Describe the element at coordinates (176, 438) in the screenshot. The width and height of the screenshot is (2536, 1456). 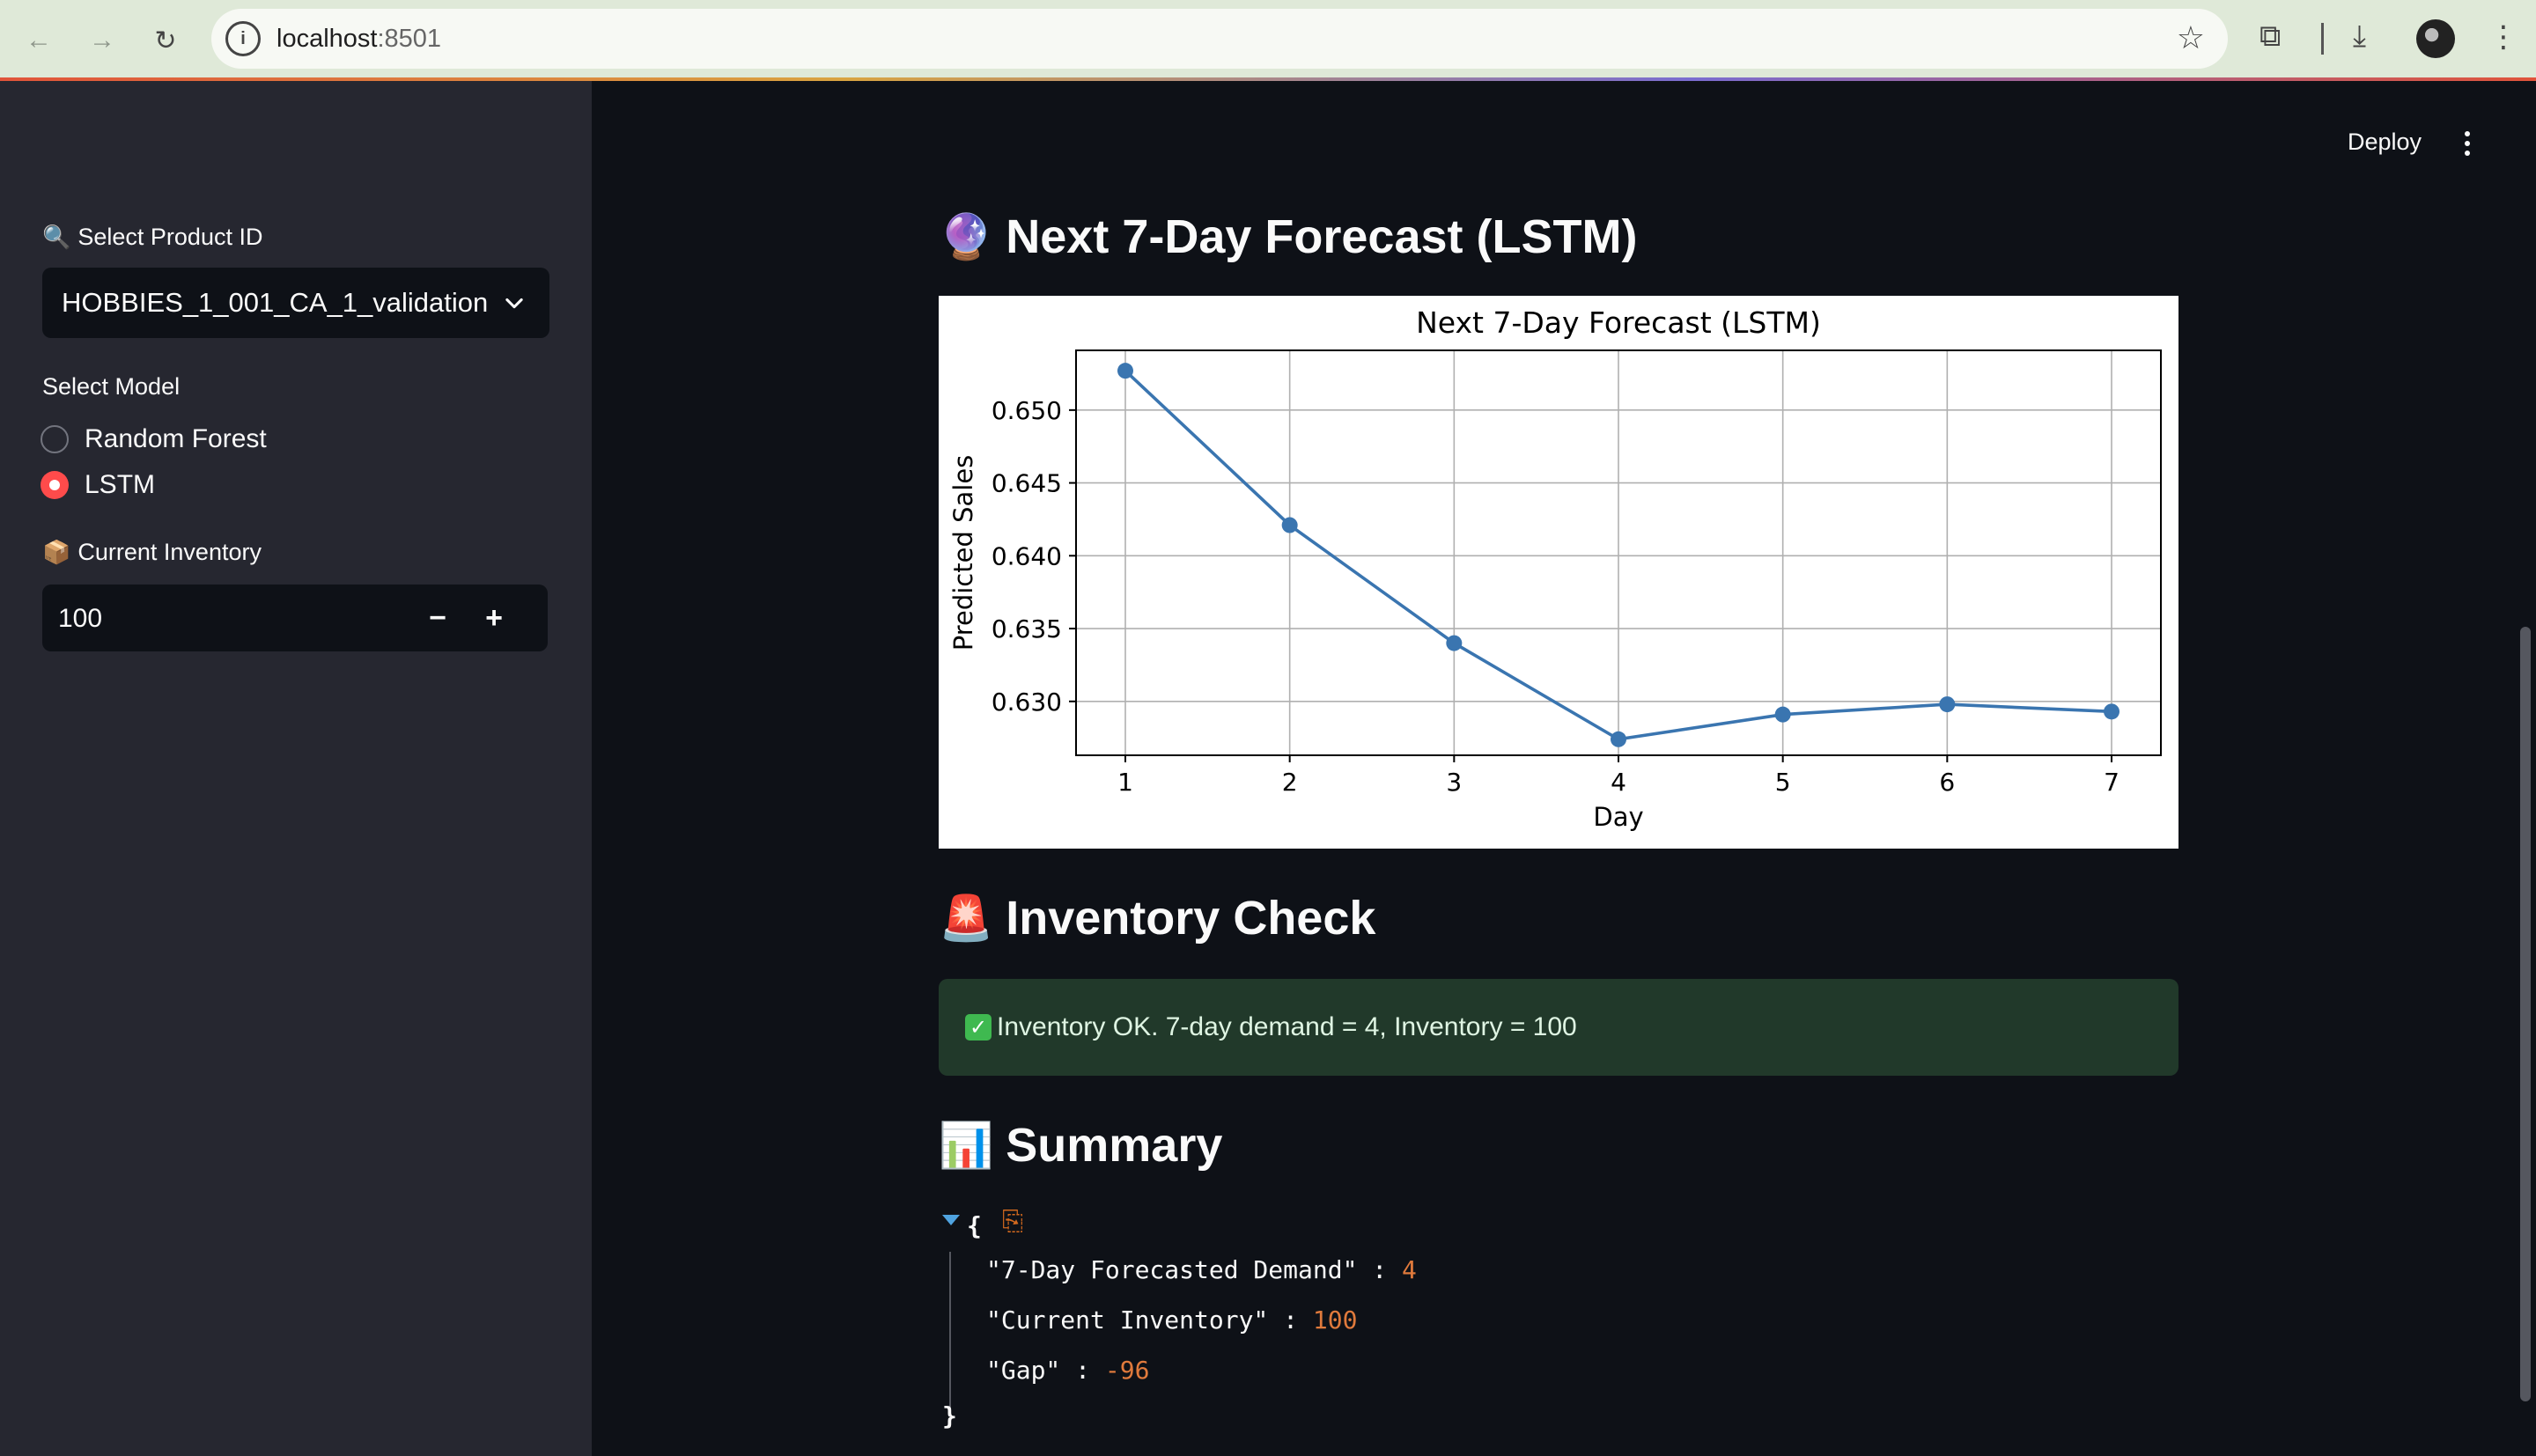
I see `radio-label: Random Forest` at that location.